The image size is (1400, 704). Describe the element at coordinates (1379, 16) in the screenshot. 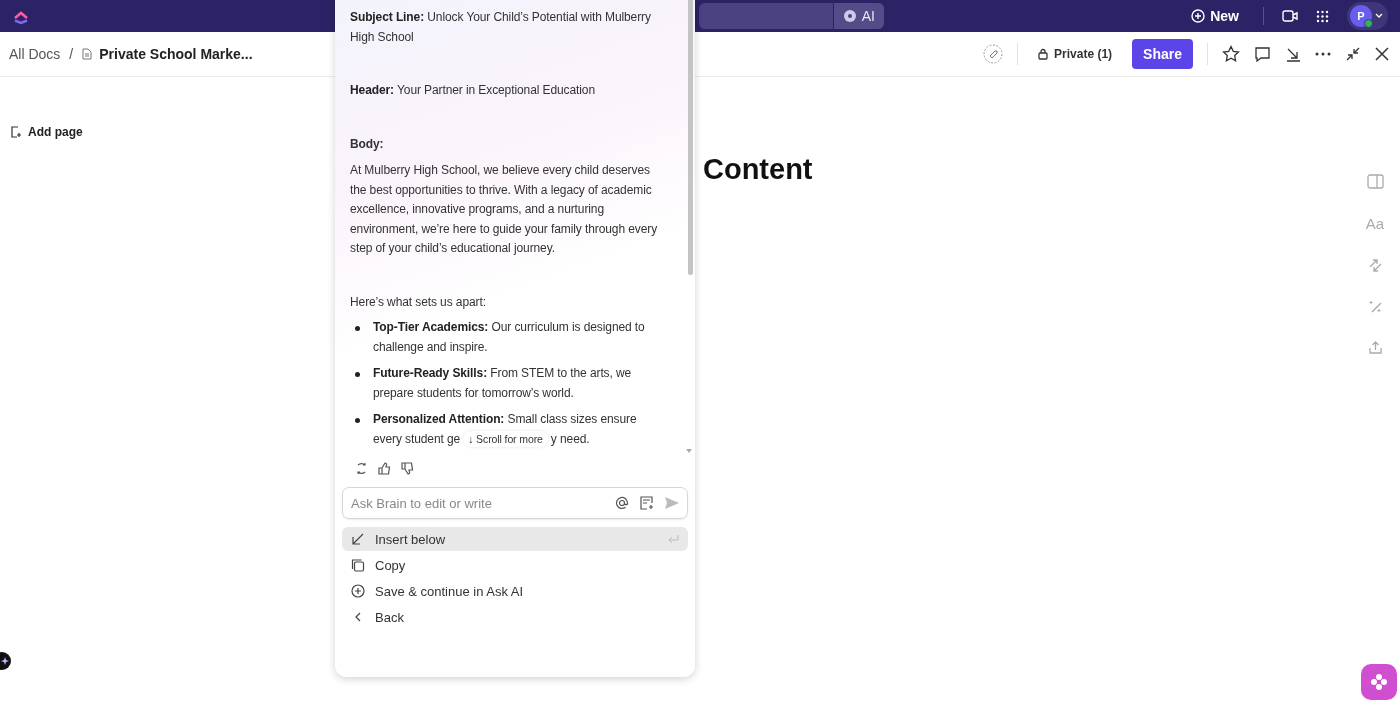

I see `chevron-down-icon` at that location.